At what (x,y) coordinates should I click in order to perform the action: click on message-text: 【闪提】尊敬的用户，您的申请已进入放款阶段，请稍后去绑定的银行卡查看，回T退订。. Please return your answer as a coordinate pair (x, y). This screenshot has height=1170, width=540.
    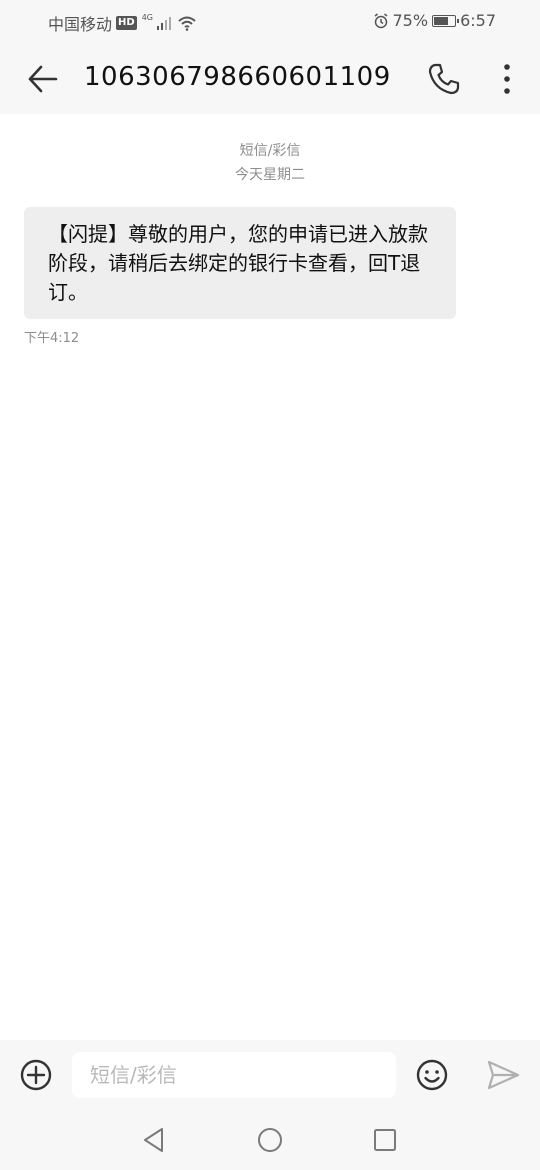
    Looking at the image, I should click on (238, 263).